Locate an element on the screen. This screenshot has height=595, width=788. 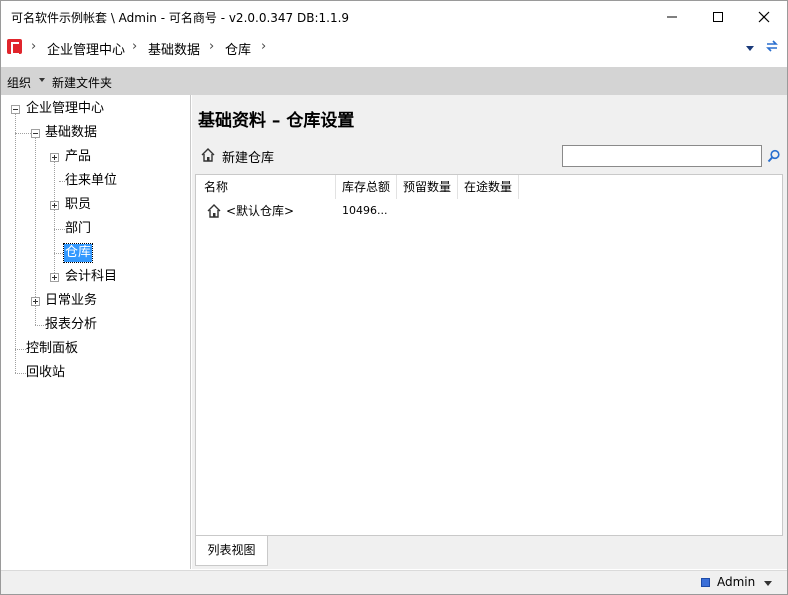
warehouse-name: <默认仓库> is located at coordinates (260, 211).